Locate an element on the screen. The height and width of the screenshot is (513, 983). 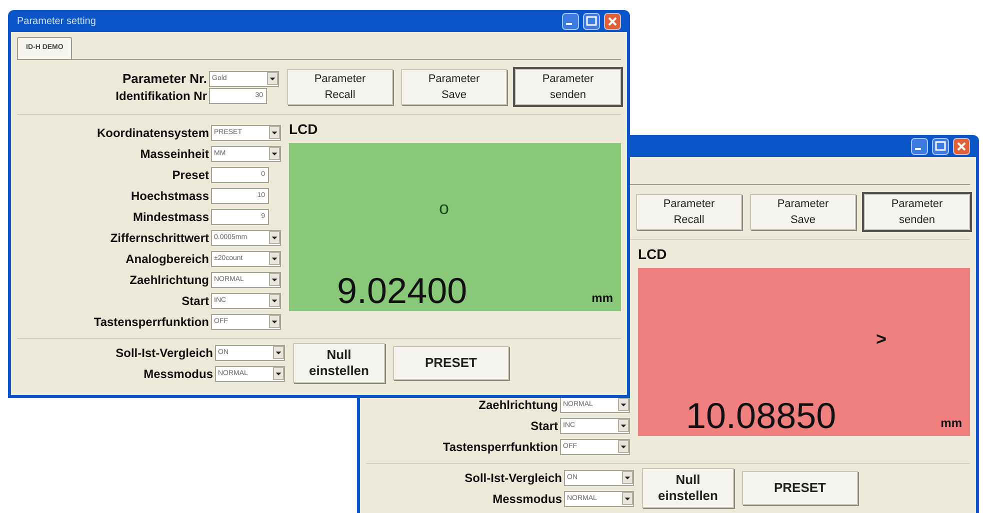
indicator-symbol: o is located at coordinates (444, 208).